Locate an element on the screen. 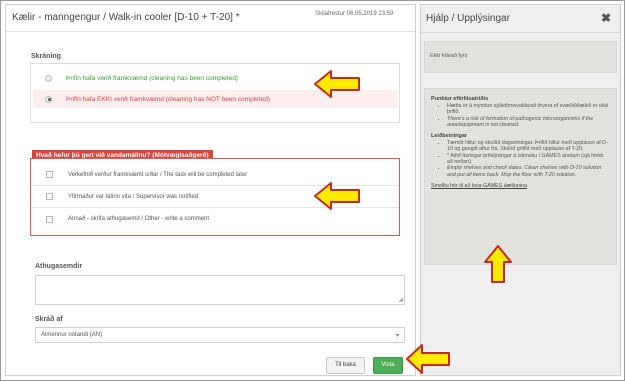 Image resolution: width=625 pixels, height=381 pixels. radio-button-selected is located at coordinates (48, 99).